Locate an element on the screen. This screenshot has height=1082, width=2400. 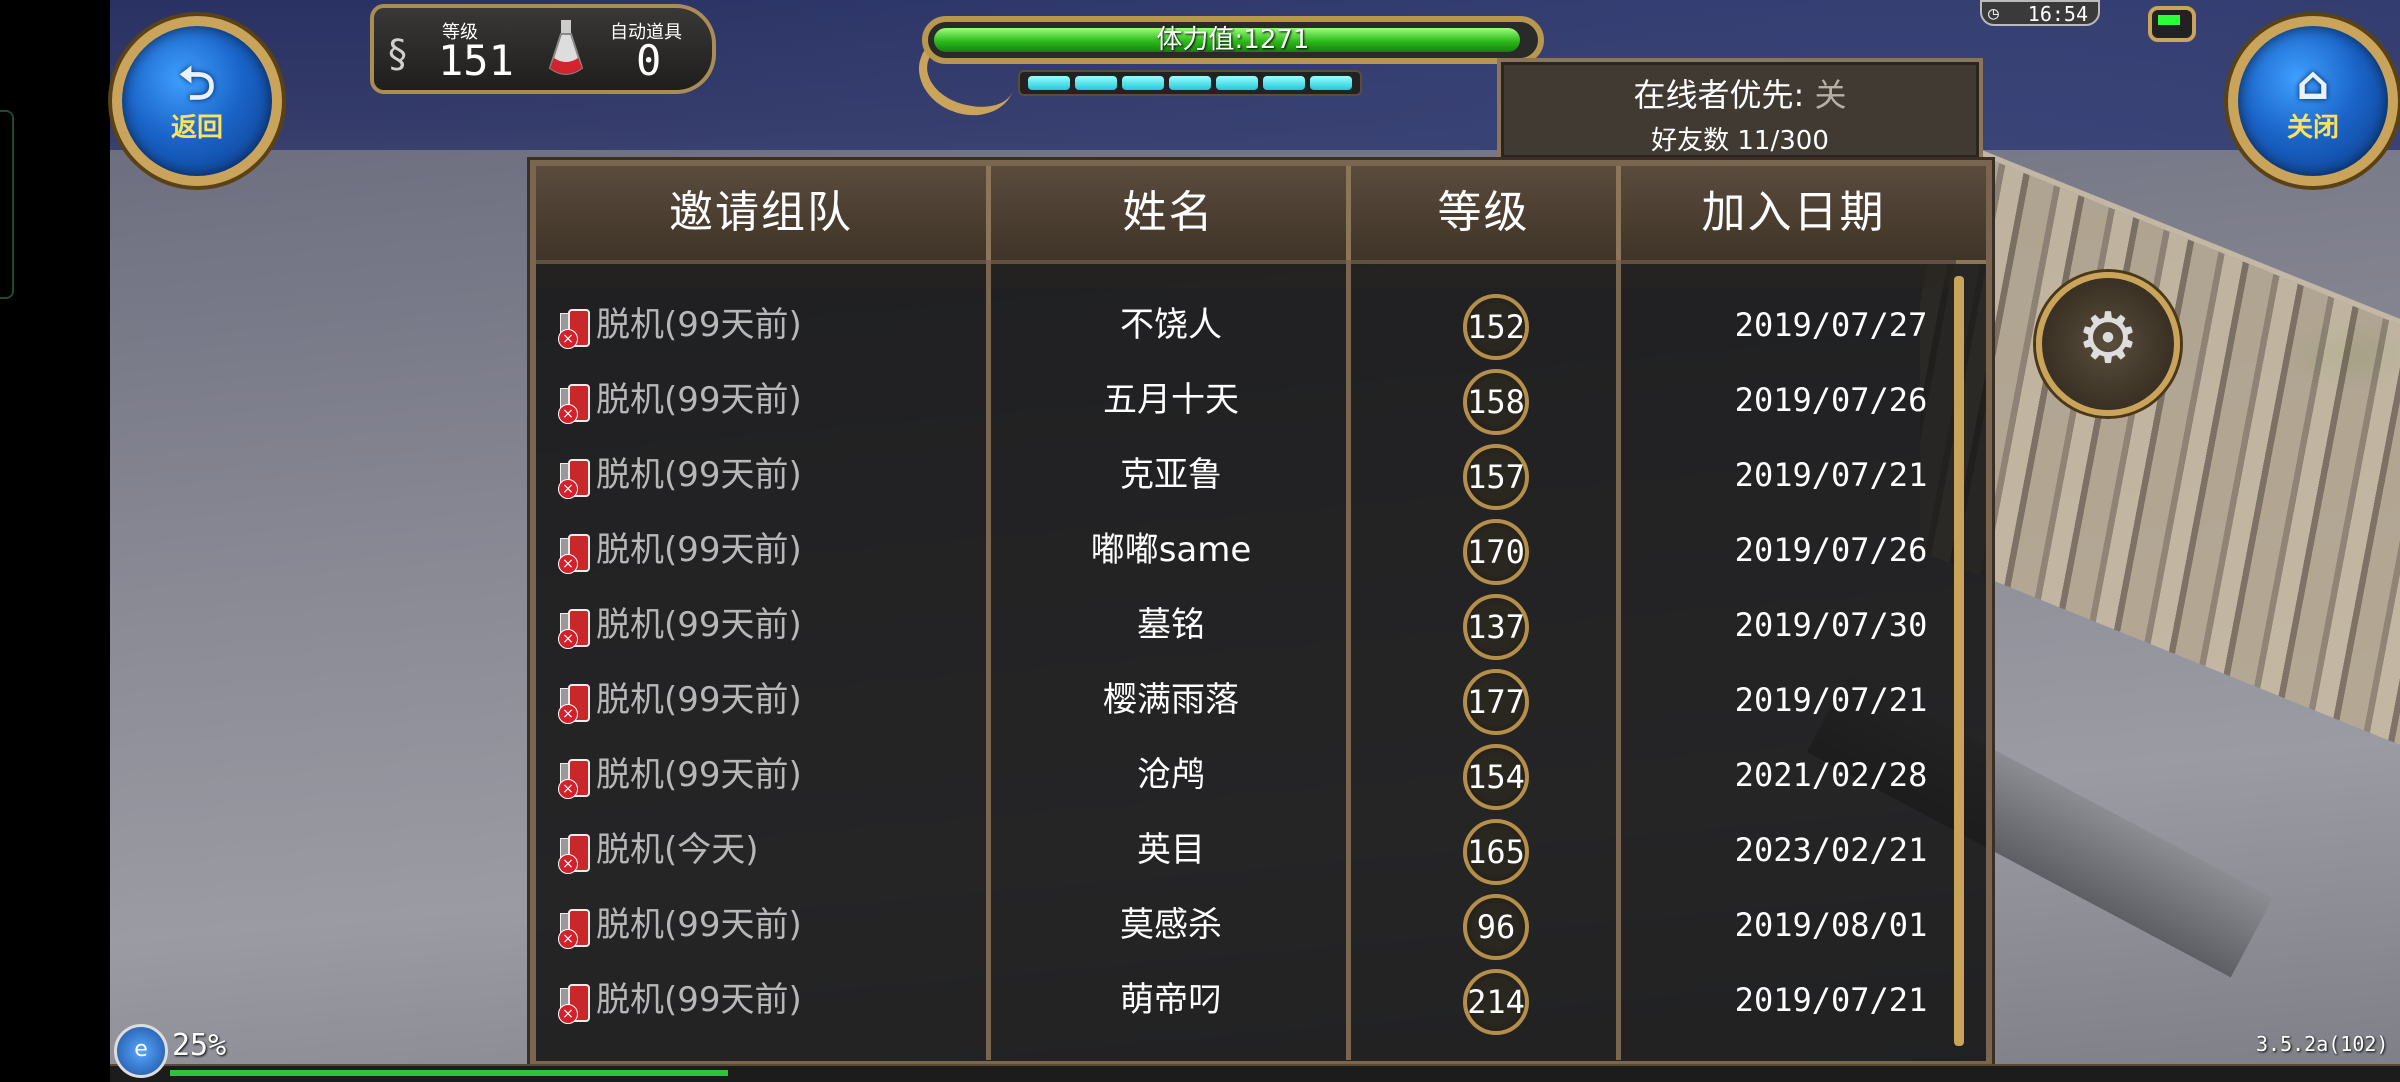
back-button: ⮌ 返回 is located at coordinates (197, 101).